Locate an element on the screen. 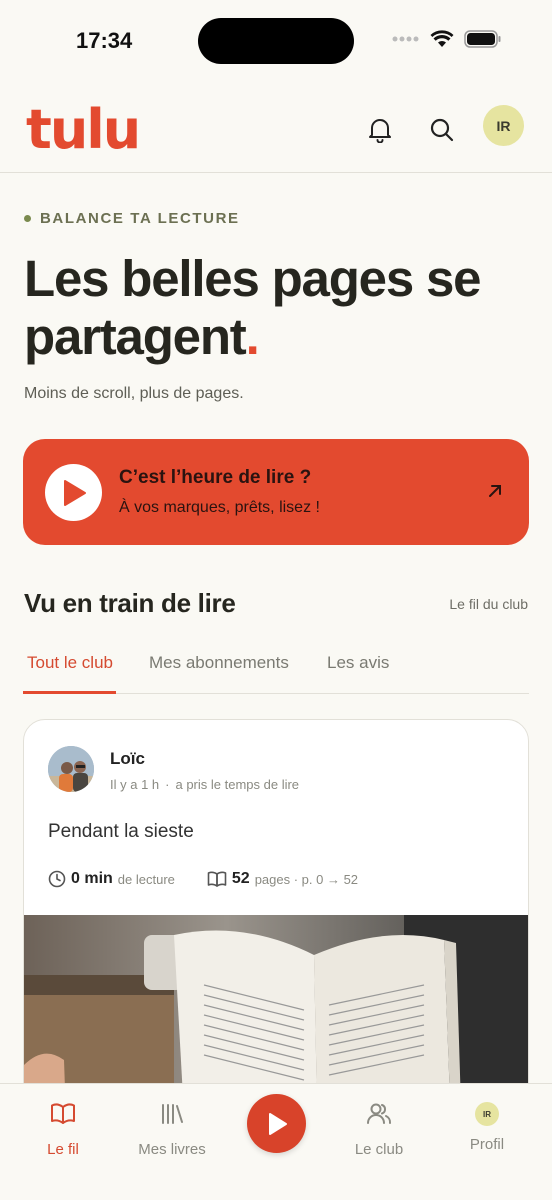 Image resolution: width=552 pixels, height=1200 pixels. page-title-accent: . is located at coordinates (252, 336).